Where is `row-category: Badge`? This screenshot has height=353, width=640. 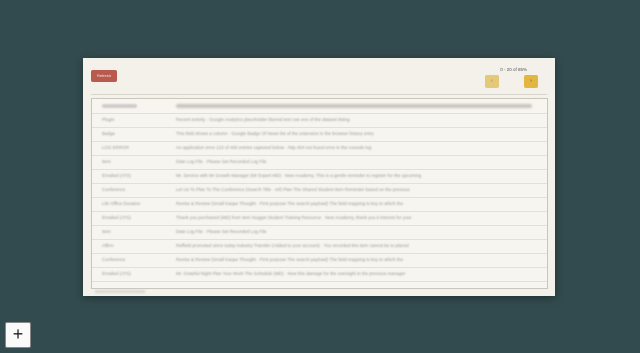 row-category: Badge is located at coordinates (109, 133).